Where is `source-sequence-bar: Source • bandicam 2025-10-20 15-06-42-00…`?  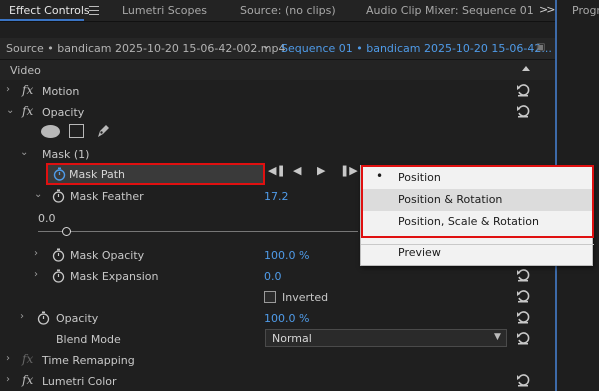 source-sequence-bar: Source • bandicam 2025-10-20 15-06-42-00… is located at coordinates (277, 49).